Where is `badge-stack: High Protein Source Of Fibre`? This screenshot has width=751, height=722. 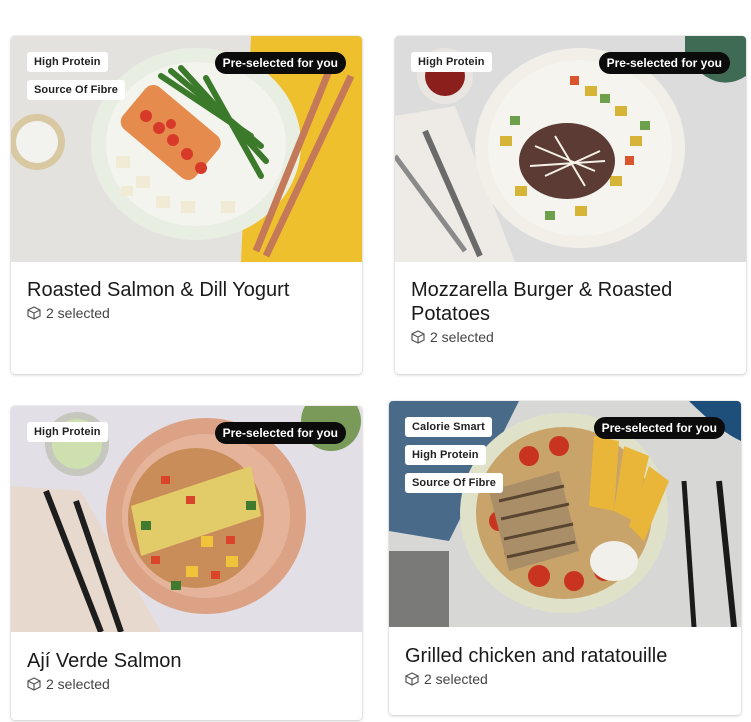
badge-stack: High Protein Source Of Fibre is located at coordinates (76, 76).